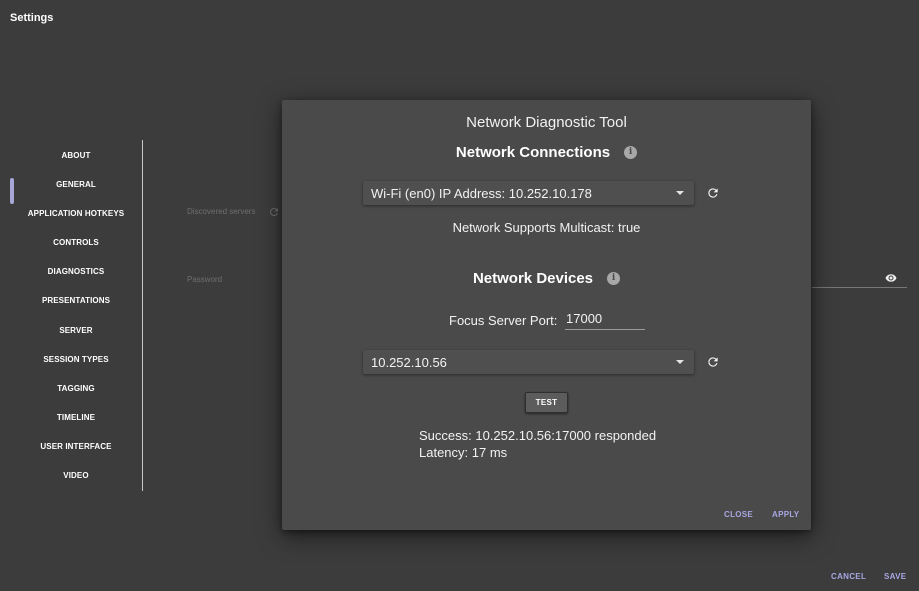  Describe the element at coordinates (533, 278) in the screenshot. I see `network-devices-title: Network Devices` at that location.